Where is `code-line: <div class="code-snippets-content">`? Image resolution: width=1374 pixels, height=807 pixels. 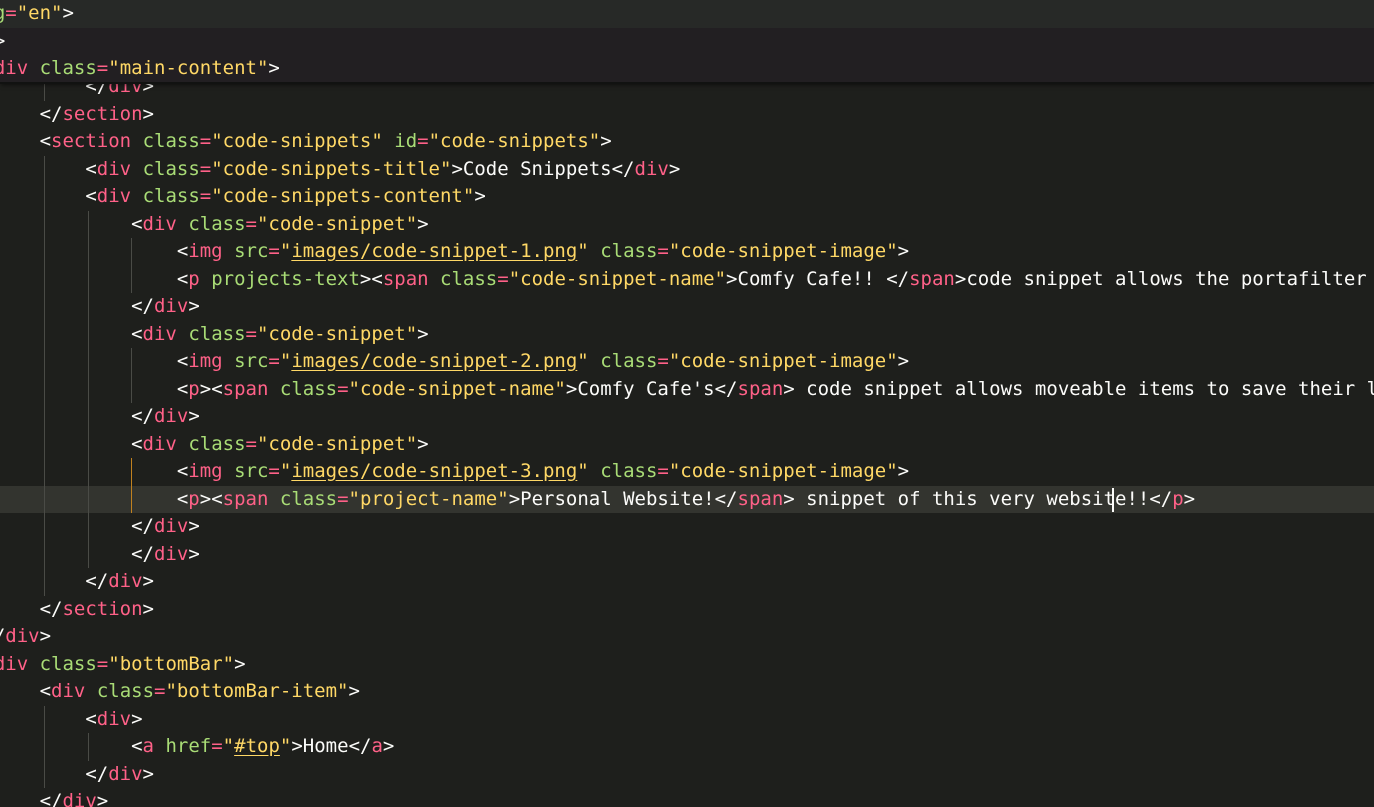 code-line: <div class="code-snippets-content"> is located at coordinates (687, 197).